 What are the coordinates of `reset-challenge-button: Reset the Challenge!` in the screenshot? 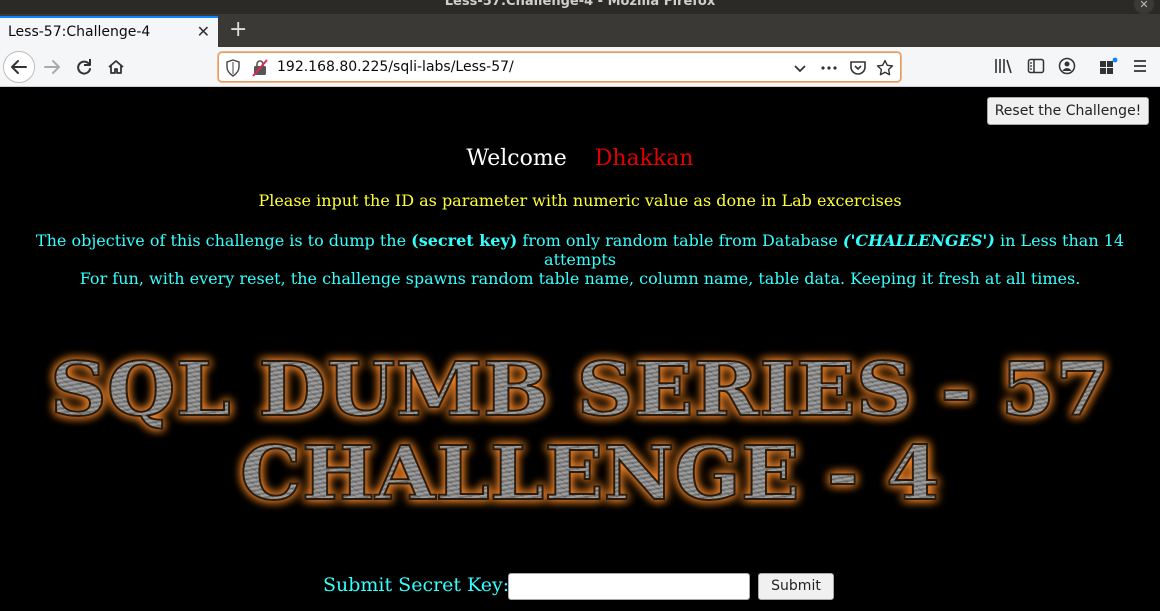 It's located at (1068, 111).